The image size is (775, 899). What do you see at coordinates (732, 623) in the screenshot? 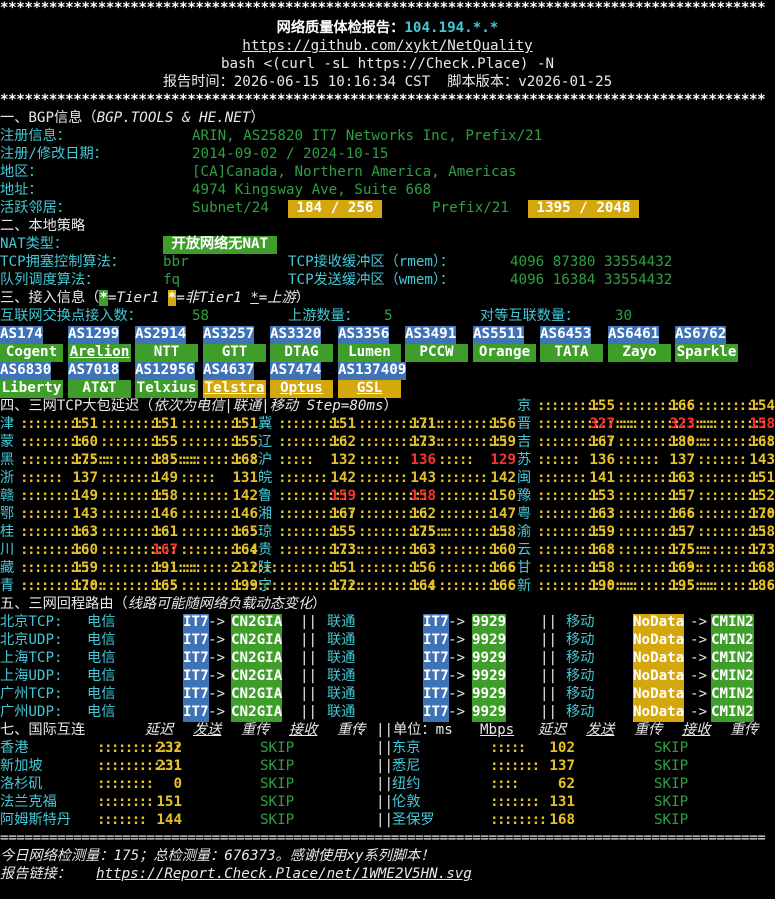
I see `route-line: CMIN2` at bounding box center [732, 623].